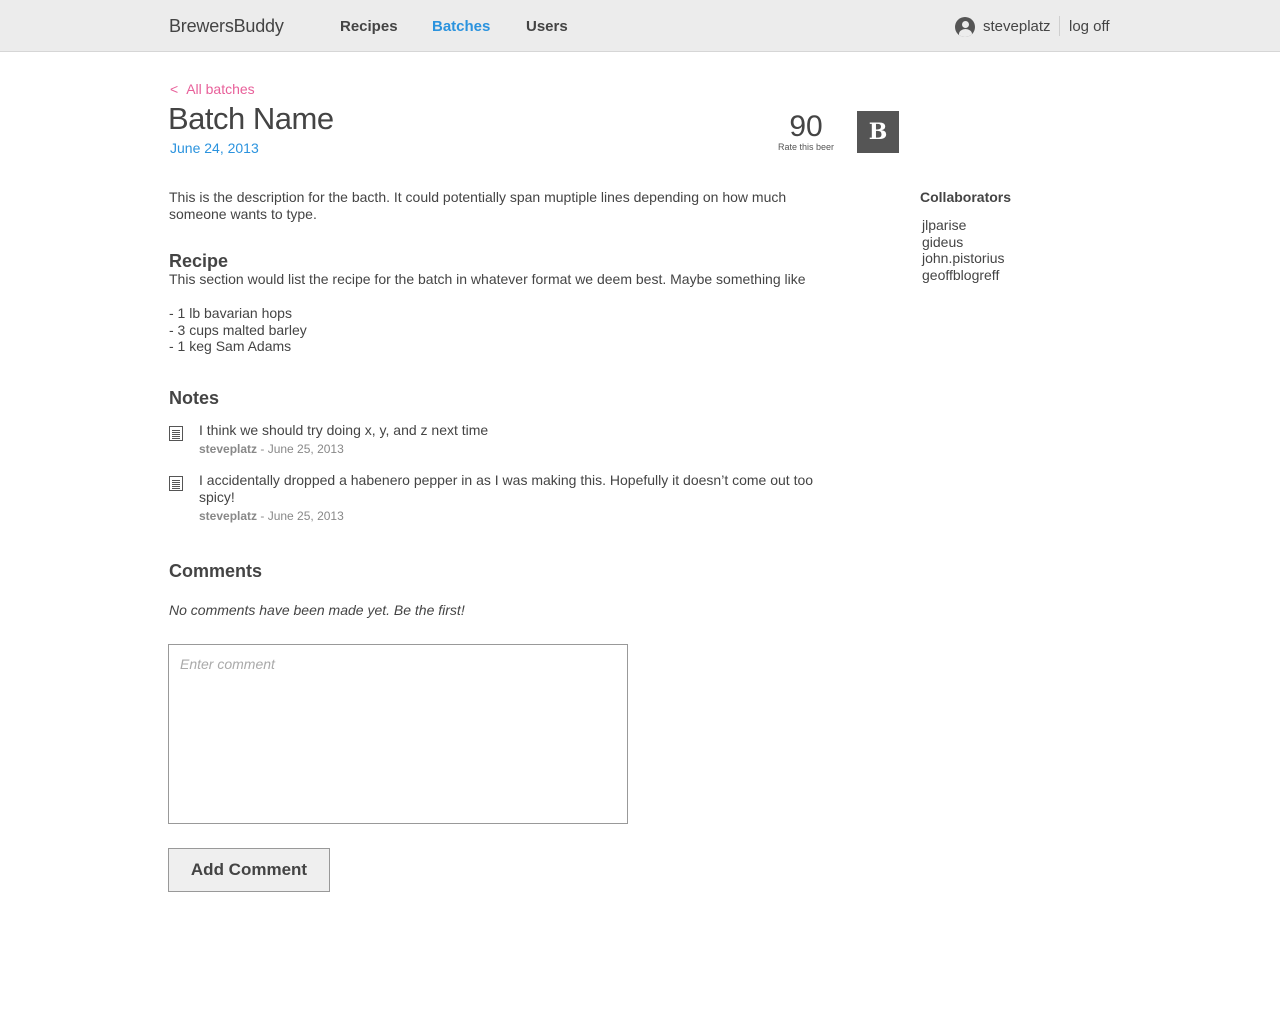 This screenshot has width=1280, height=1024. Describe the element at coordinates (230, 313) in the screenshot. I see `ingredient-item: - 1 lb bavarian hops` at that location.